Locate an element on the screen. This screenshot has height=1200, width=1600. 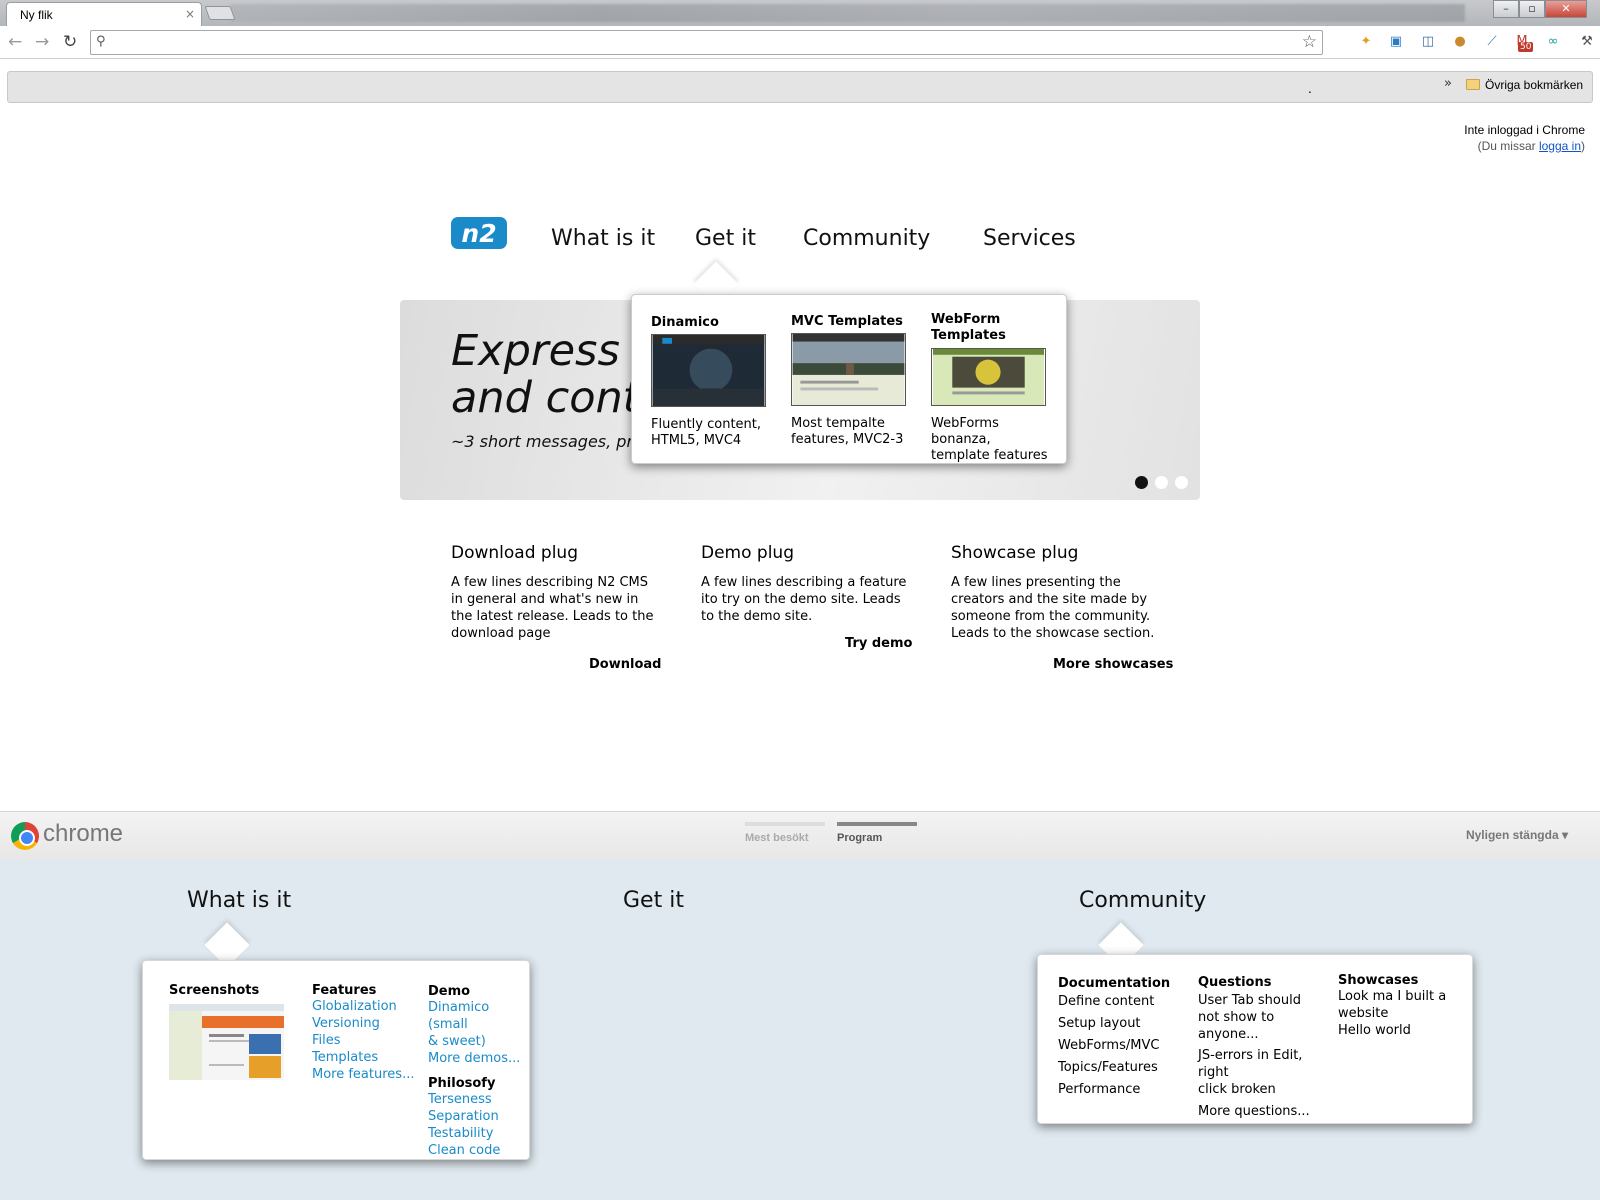
screenshots-thumbnail is located at coordinates (226, 1042).